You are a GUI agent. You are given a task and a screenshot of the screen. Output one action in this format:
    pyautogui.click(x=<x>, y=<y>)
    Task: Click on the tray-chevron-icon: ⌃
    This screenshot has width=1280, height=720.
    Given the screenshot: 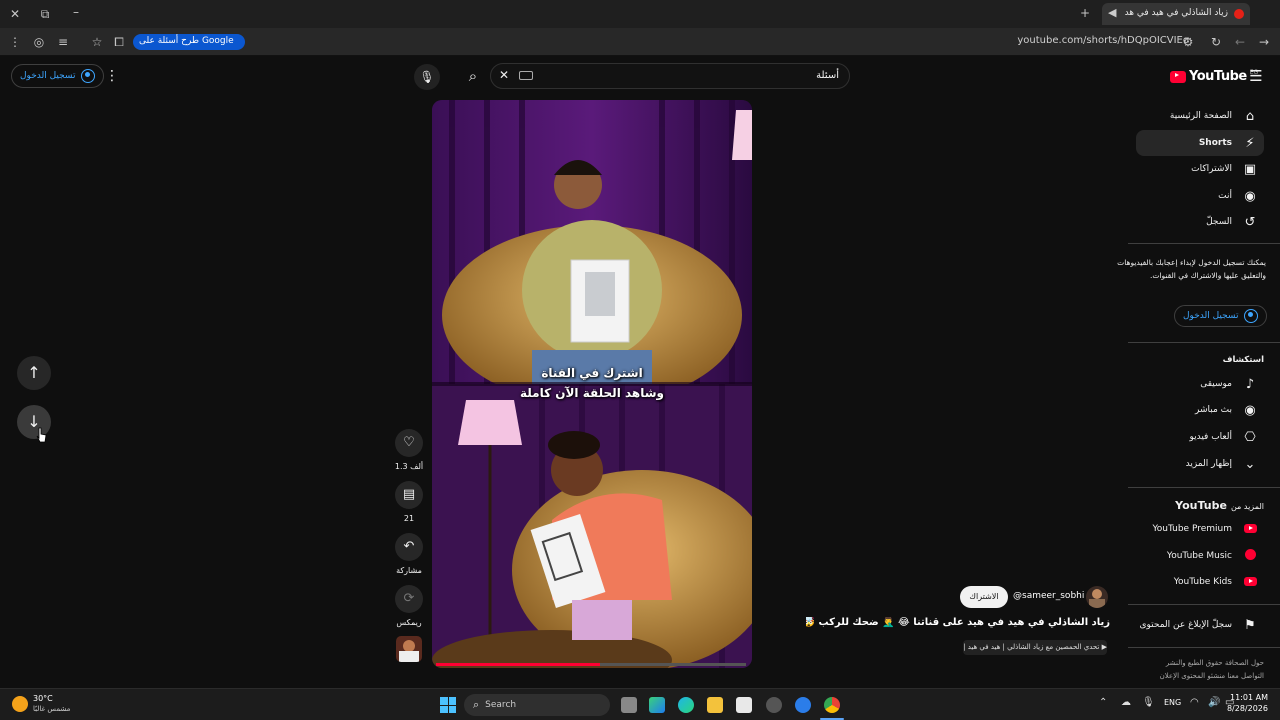 What is the action you would take?
    pyautogui.click(x=1103, y=702)
    